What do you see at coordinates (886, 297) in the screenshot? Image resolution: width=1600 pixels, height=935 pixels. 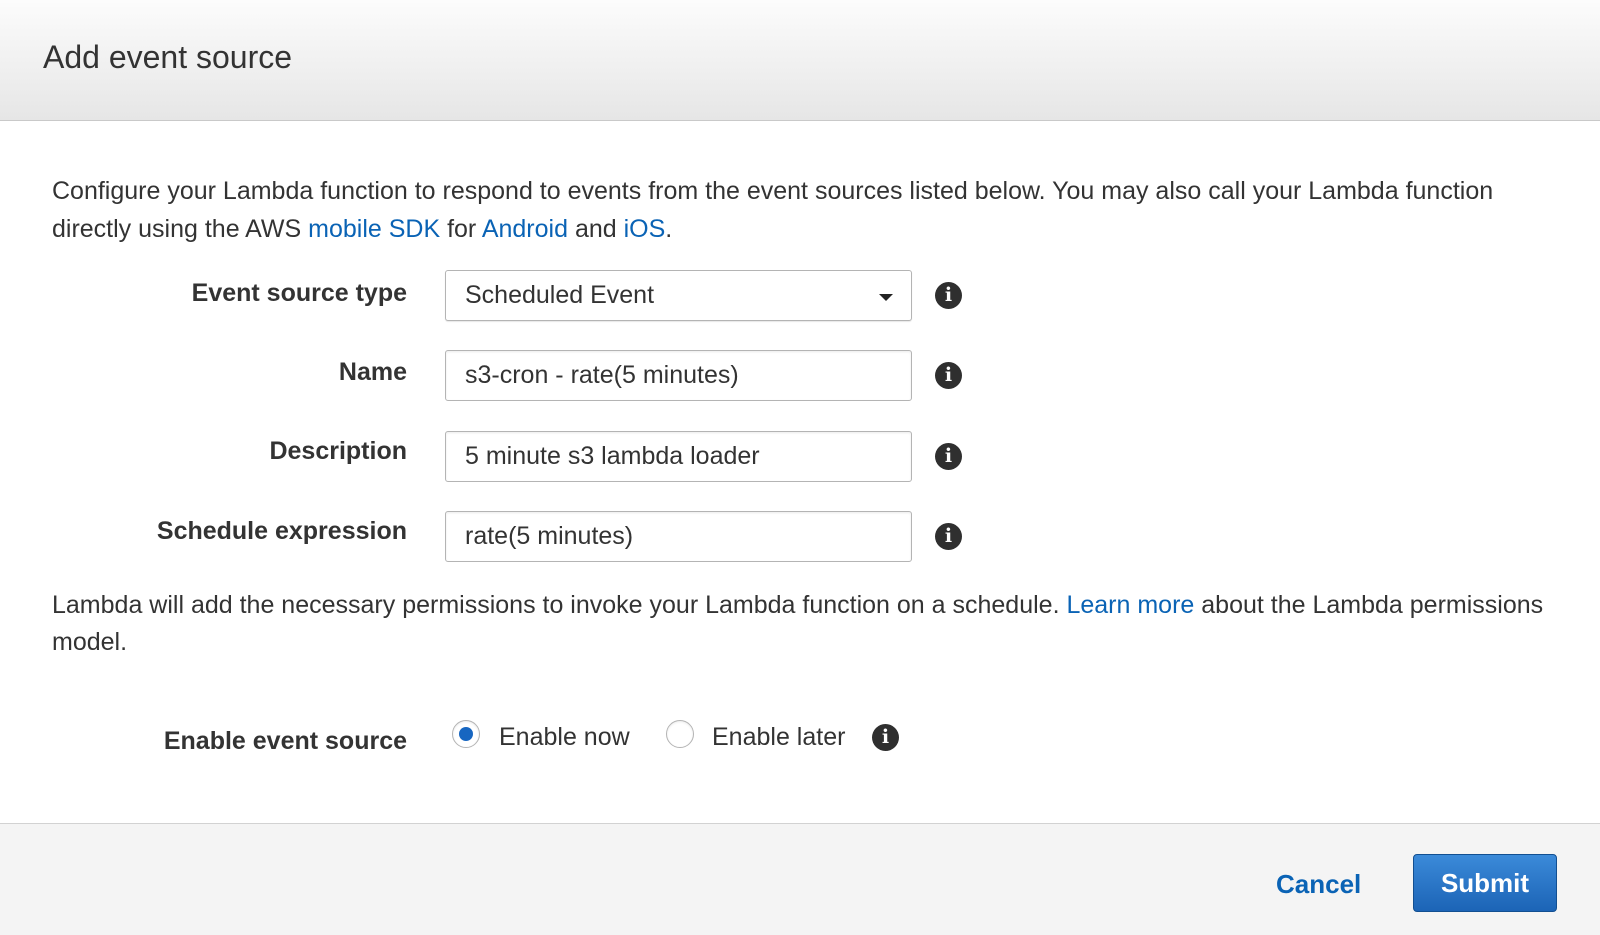 I see `chevron-down-icon` at bounding box center [886, 297].